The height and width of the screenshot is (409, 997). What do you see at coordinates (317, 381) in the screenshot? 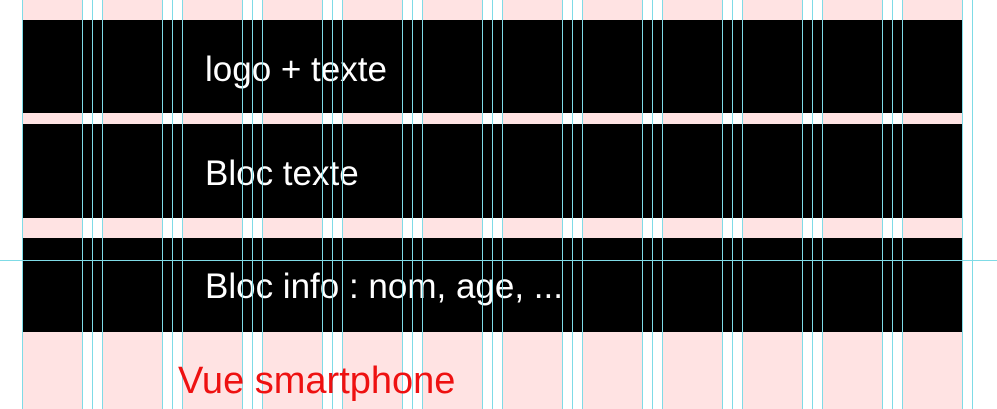
I see `view-caption: Vue smartphone` at bounding box center [317, 381].